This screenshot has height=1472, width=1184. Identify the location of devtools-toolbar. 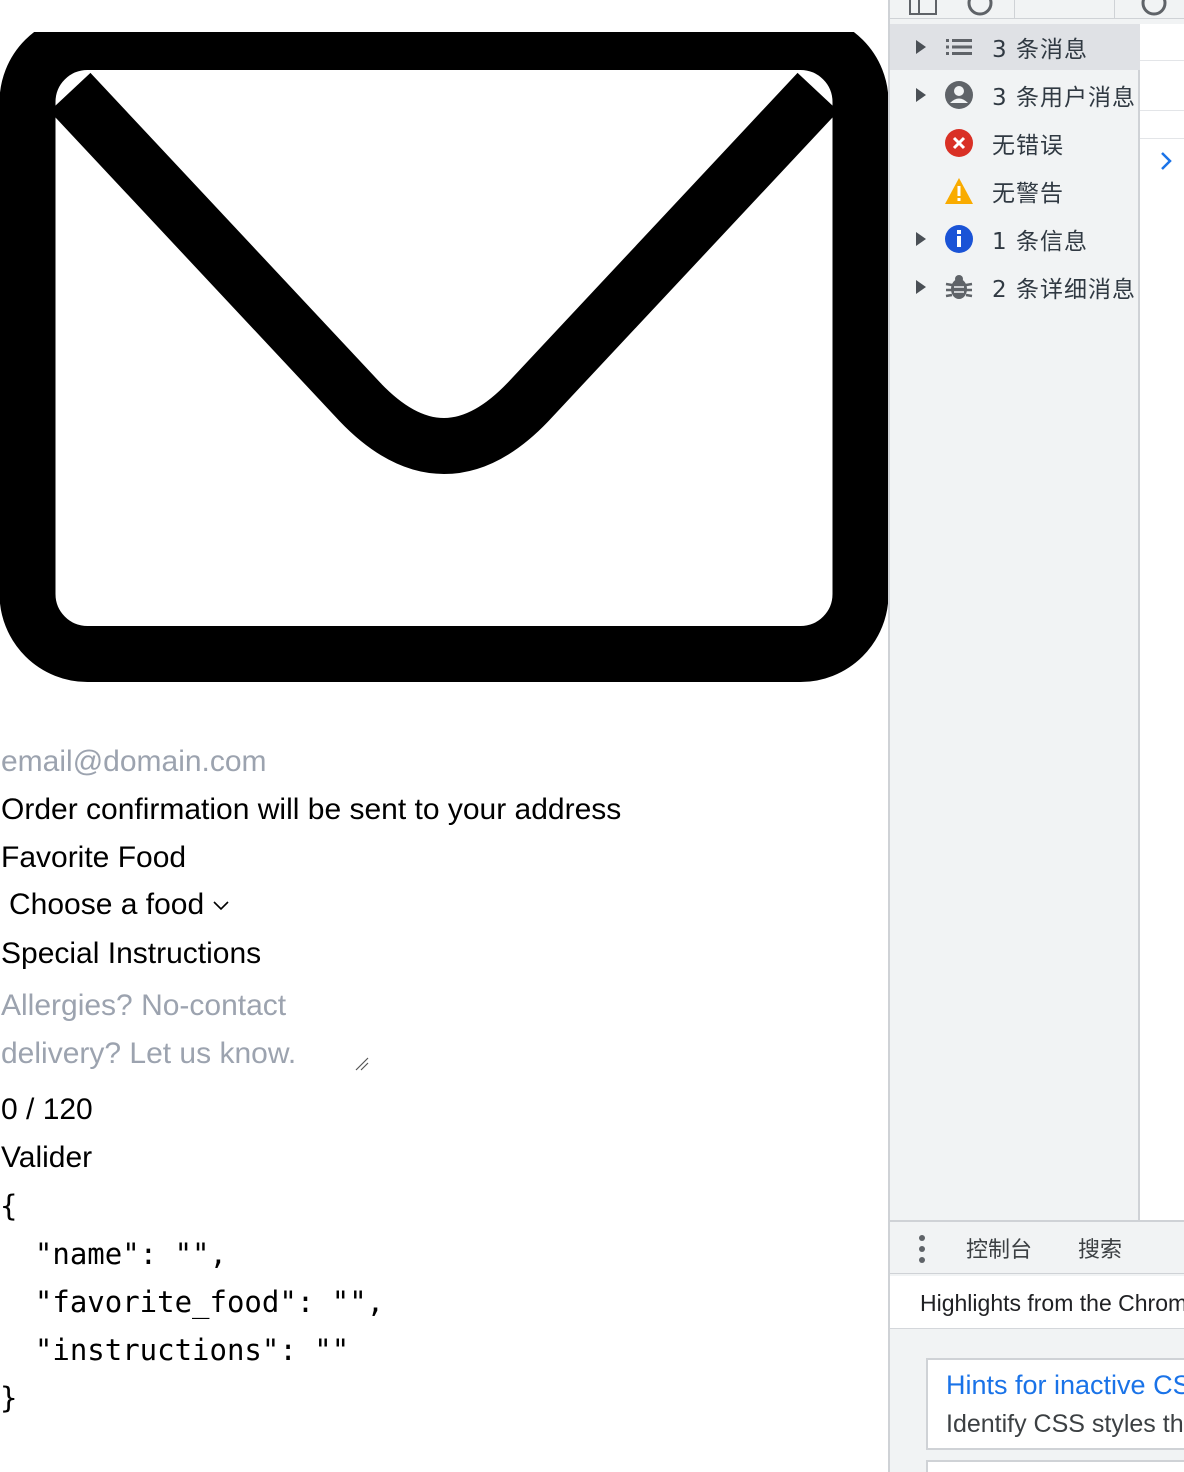
(1037, 9).